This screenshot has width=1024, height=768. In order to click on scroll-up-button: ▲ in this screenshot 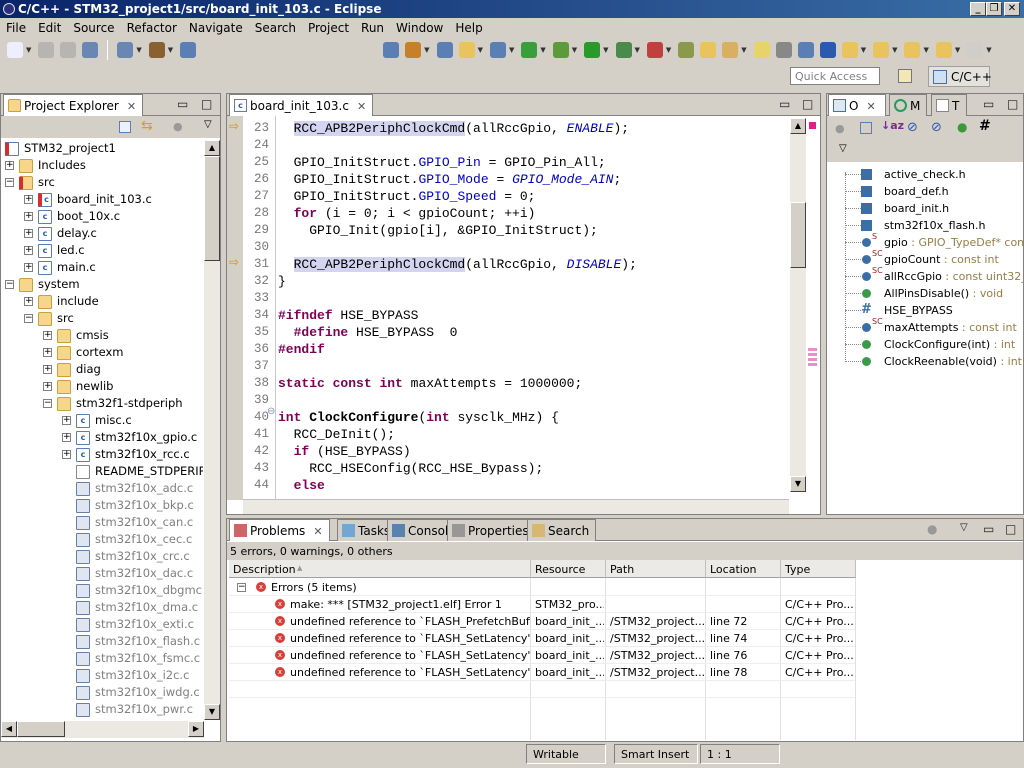, I will do `click(212, 148)`.